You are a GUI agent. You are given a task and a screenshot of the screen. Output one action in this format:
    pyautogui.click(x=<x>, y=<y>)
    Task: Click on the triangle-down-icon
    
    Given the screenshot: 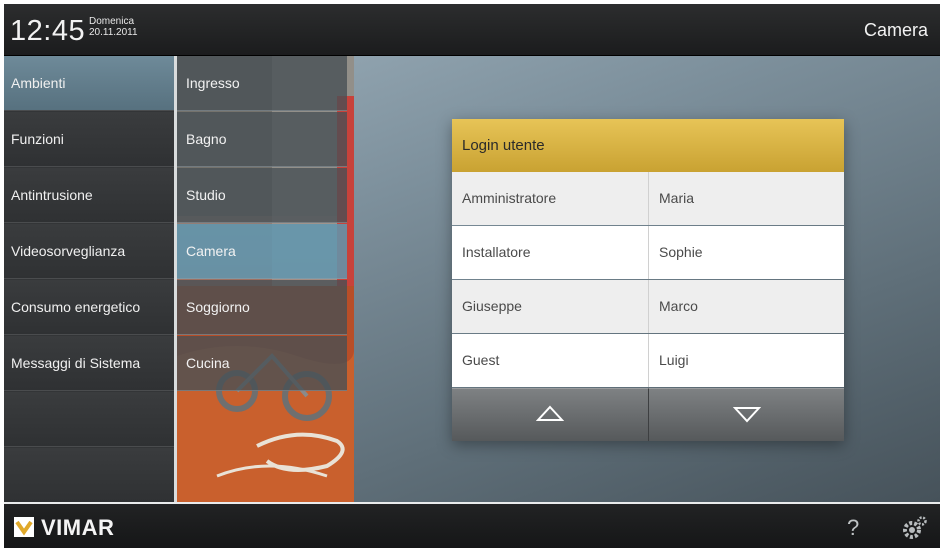 What is the action you would take?
    pyautogui.click(x=747, y=415)
    